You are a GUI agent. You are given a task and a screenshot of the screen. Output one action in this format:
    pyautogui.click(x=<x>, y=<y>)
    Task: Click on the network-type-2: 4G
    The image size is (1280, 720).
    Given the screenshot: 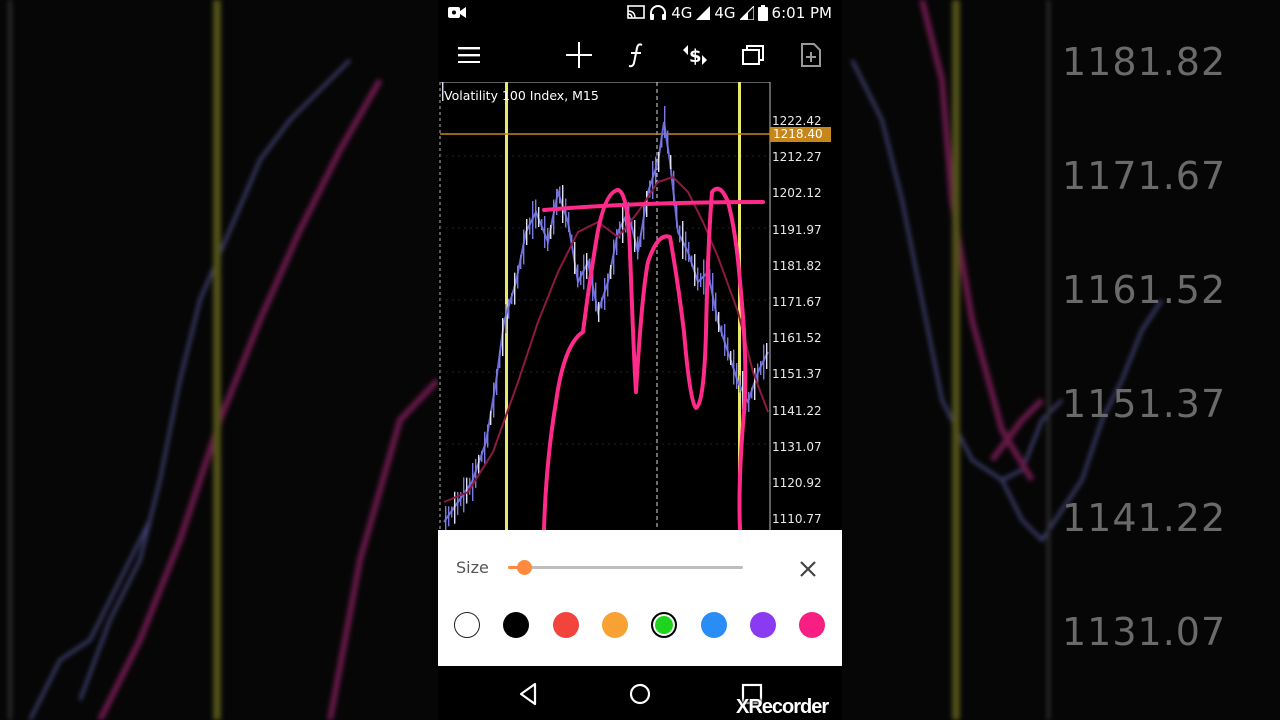 What is the action you would take?
    pyautogui.click(x=725, y=13)
    